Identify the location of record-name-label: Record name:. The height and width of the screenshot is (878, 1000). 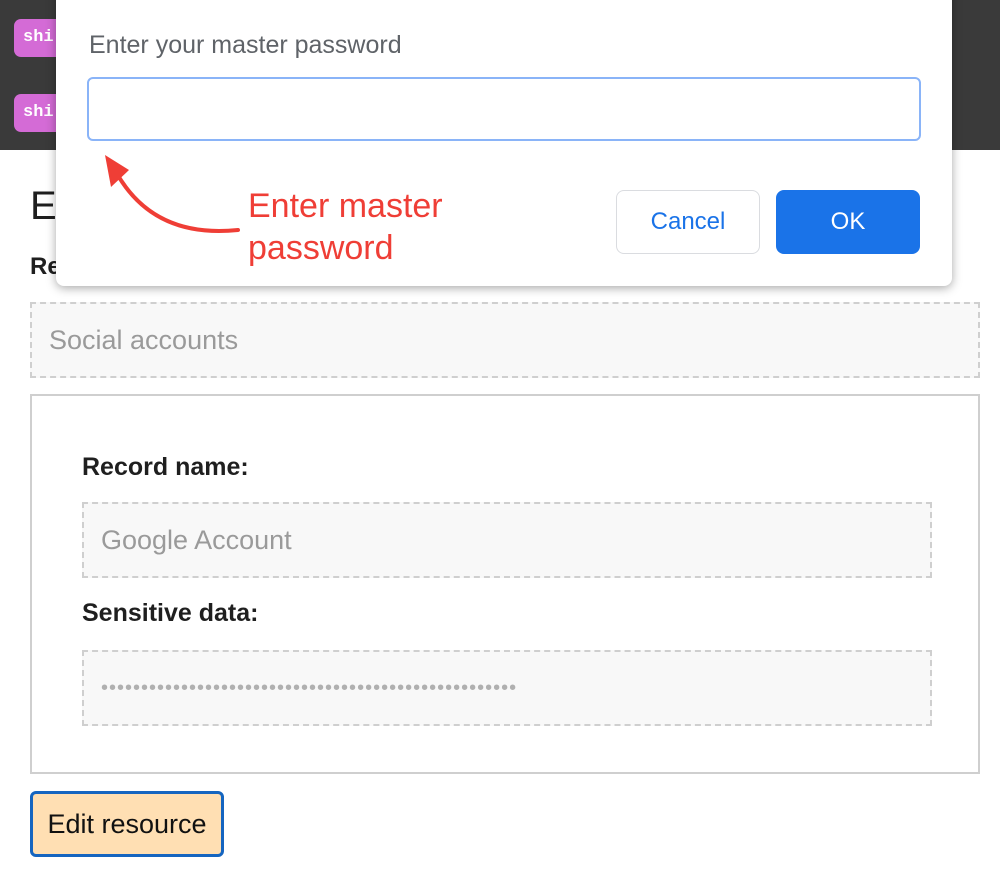
(165, 467).